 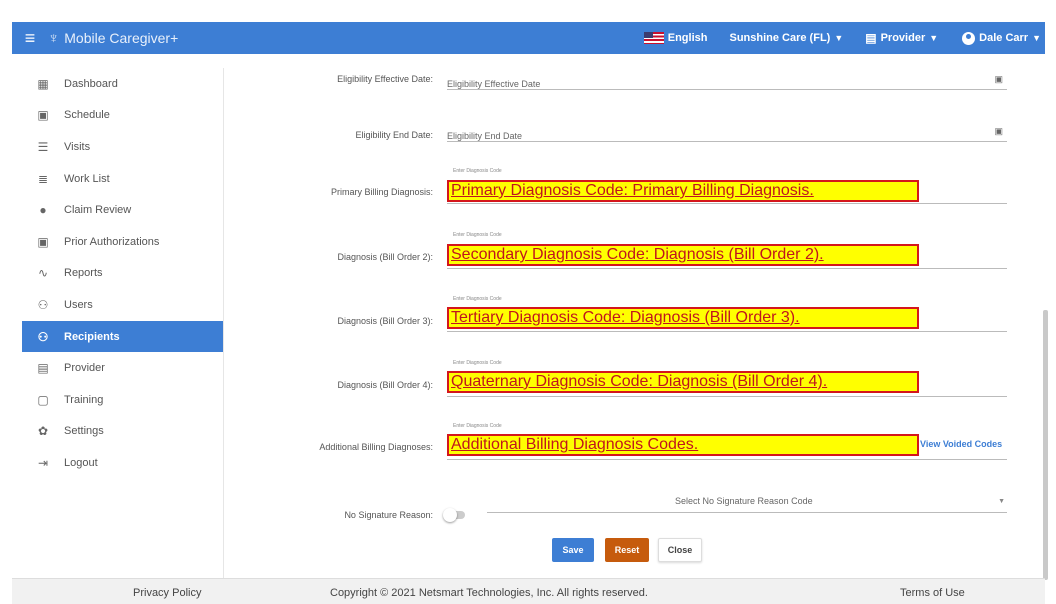 I want to click on id-card-icon: ▤, so click(x=871, y=38).